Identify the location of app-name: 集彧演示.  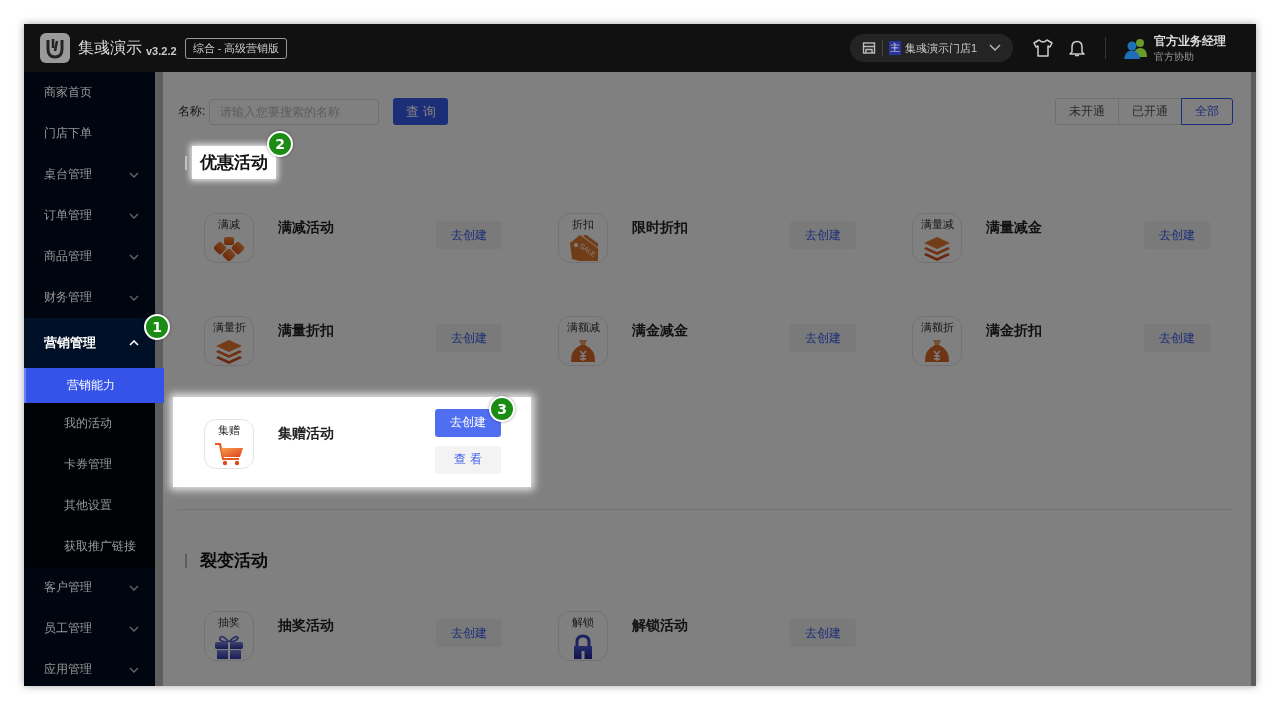
(110, 47).